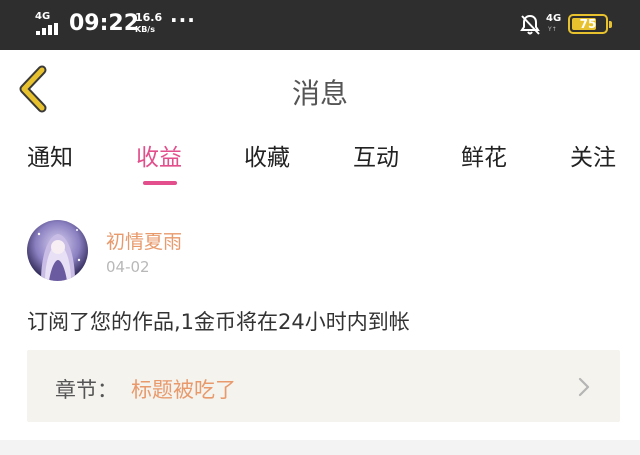  What do you see at coordinates (183, 390) in the screenshot?
I see `chapter-title: 标题被吃了` at bounding box center [183, 390].